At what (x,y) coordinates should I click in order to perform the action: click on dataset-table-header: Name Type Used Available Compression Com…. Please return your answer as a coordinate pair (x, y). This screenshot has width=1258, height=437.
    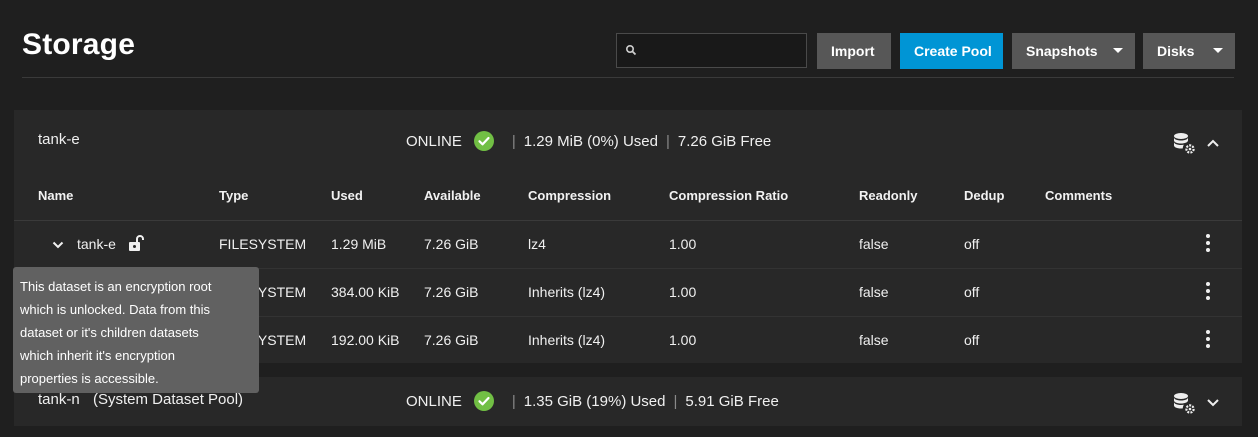
    Looking at the image, I should click on (628, 196).